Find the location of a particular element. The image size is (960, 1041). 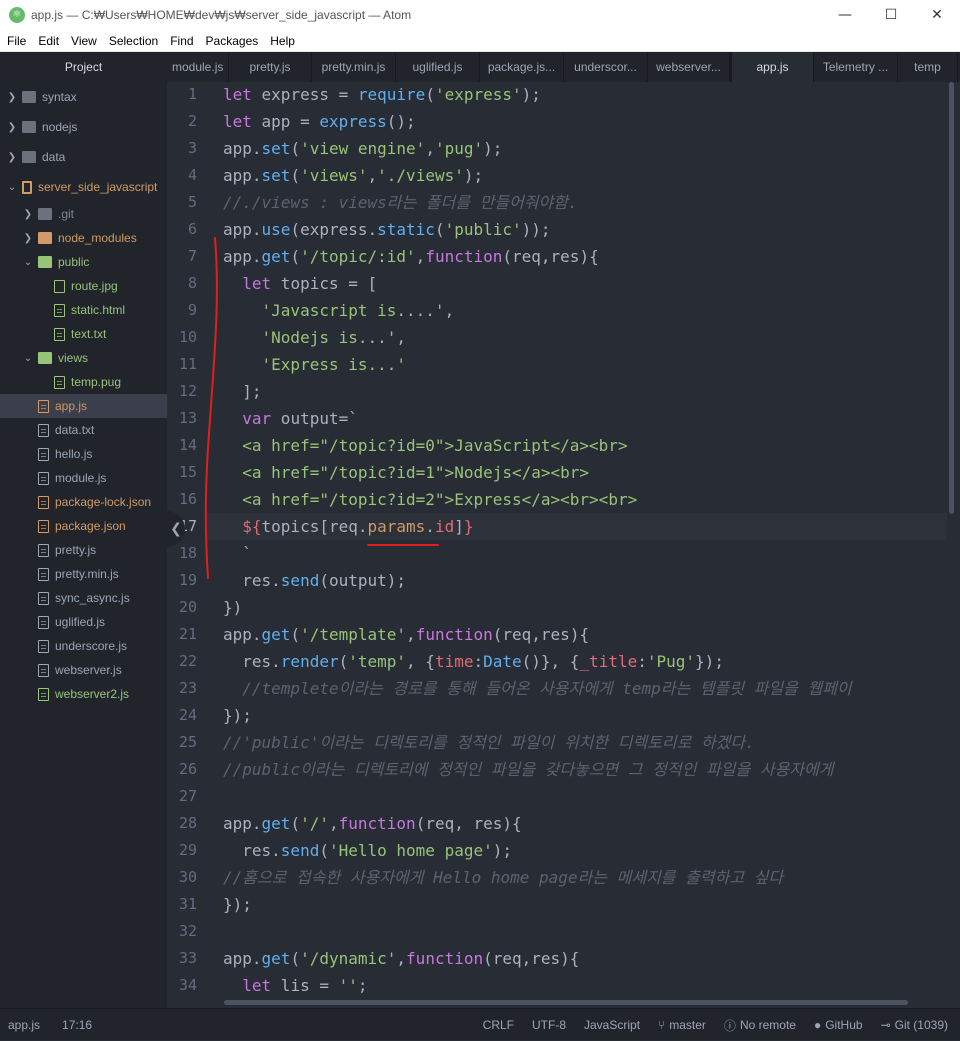

tree-item-label: syntax is located at coordinates (59, 97).